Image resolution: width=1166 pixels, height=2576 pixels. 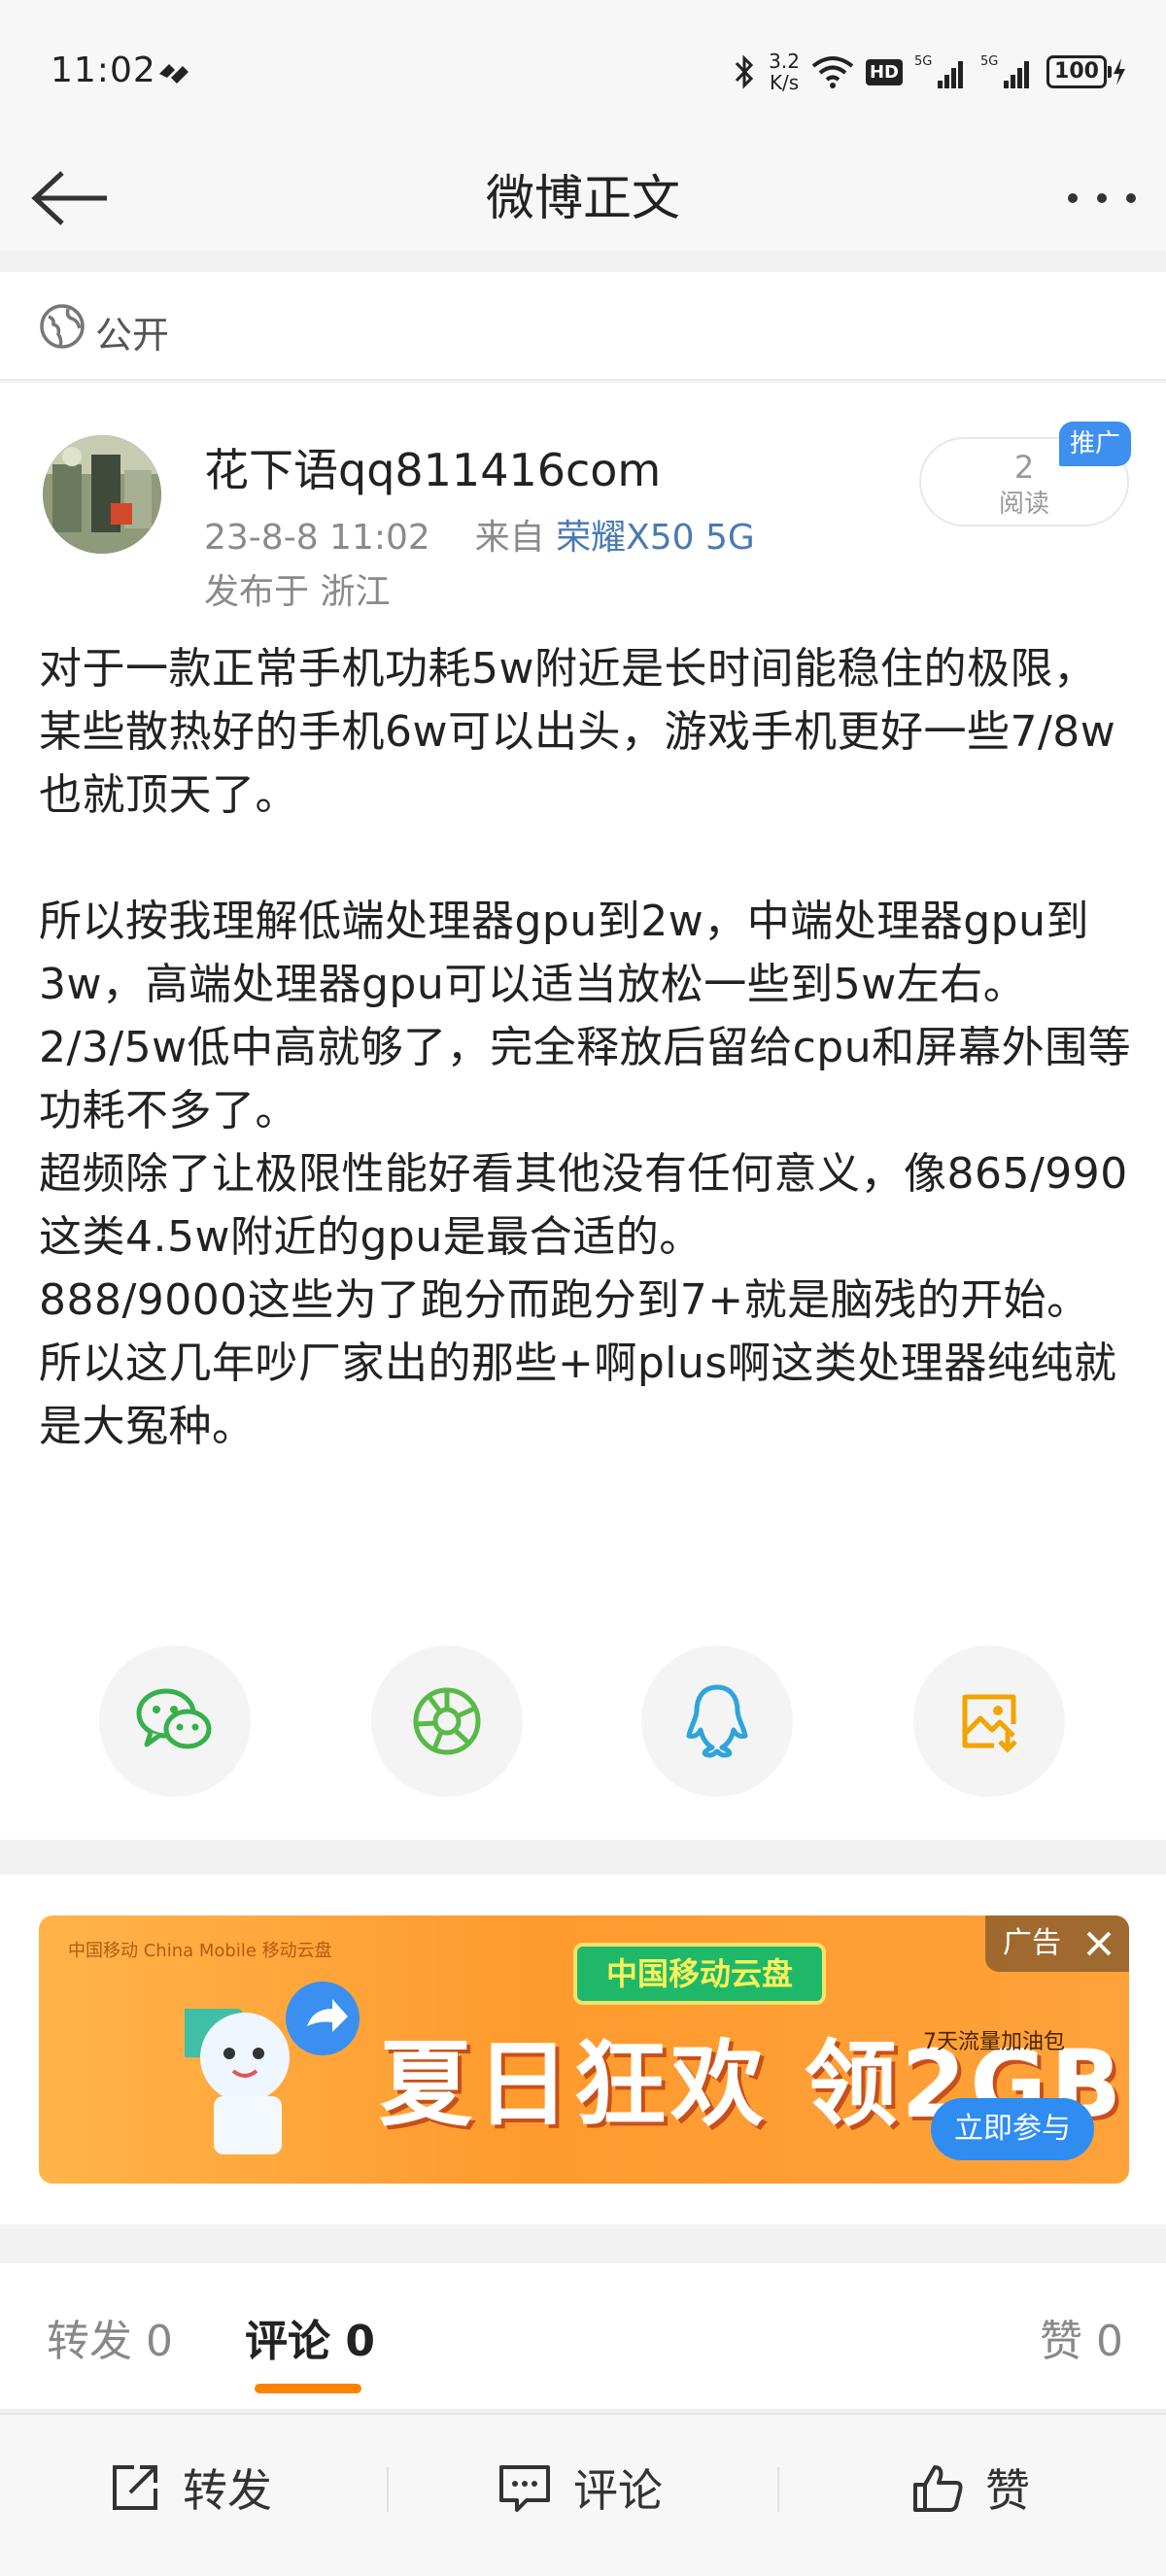 I want to click on save-image-icon, so click(x=989, y=1723).